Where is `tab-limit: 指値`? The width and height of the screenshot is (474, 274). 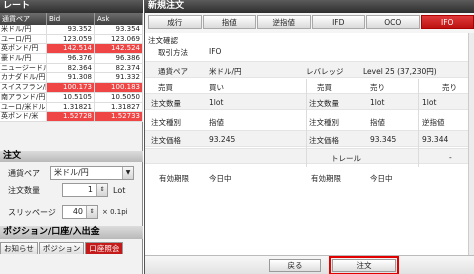
tab-limit: 指値 is located at coordinates (229, 22).